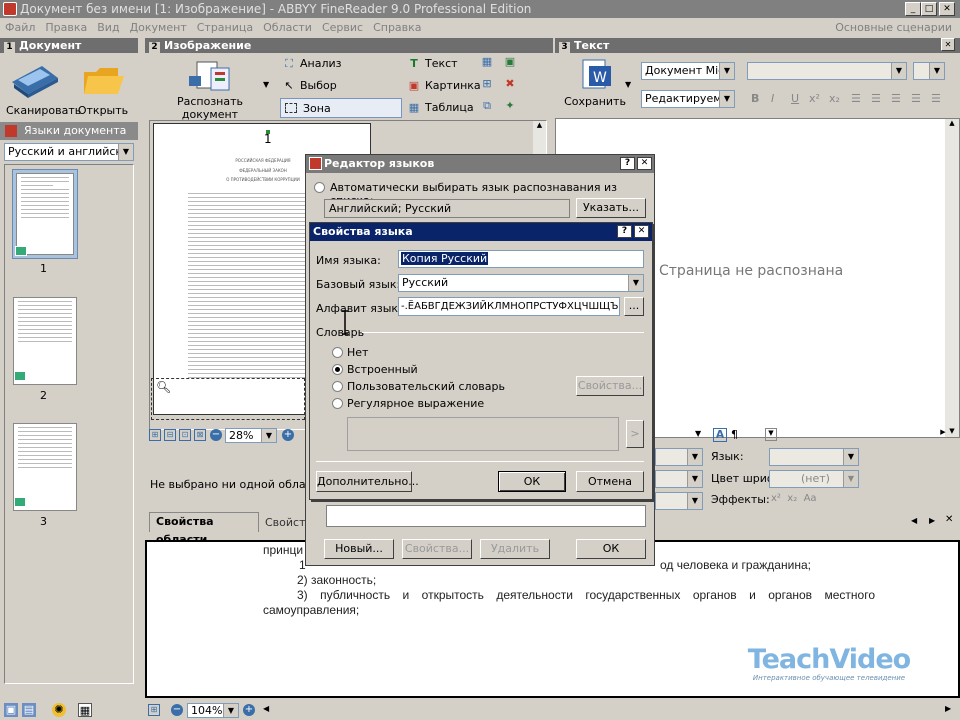  Describe the element at coordinates (397, 28) in the screenshot. I see `menu-help: Справка` at that location.